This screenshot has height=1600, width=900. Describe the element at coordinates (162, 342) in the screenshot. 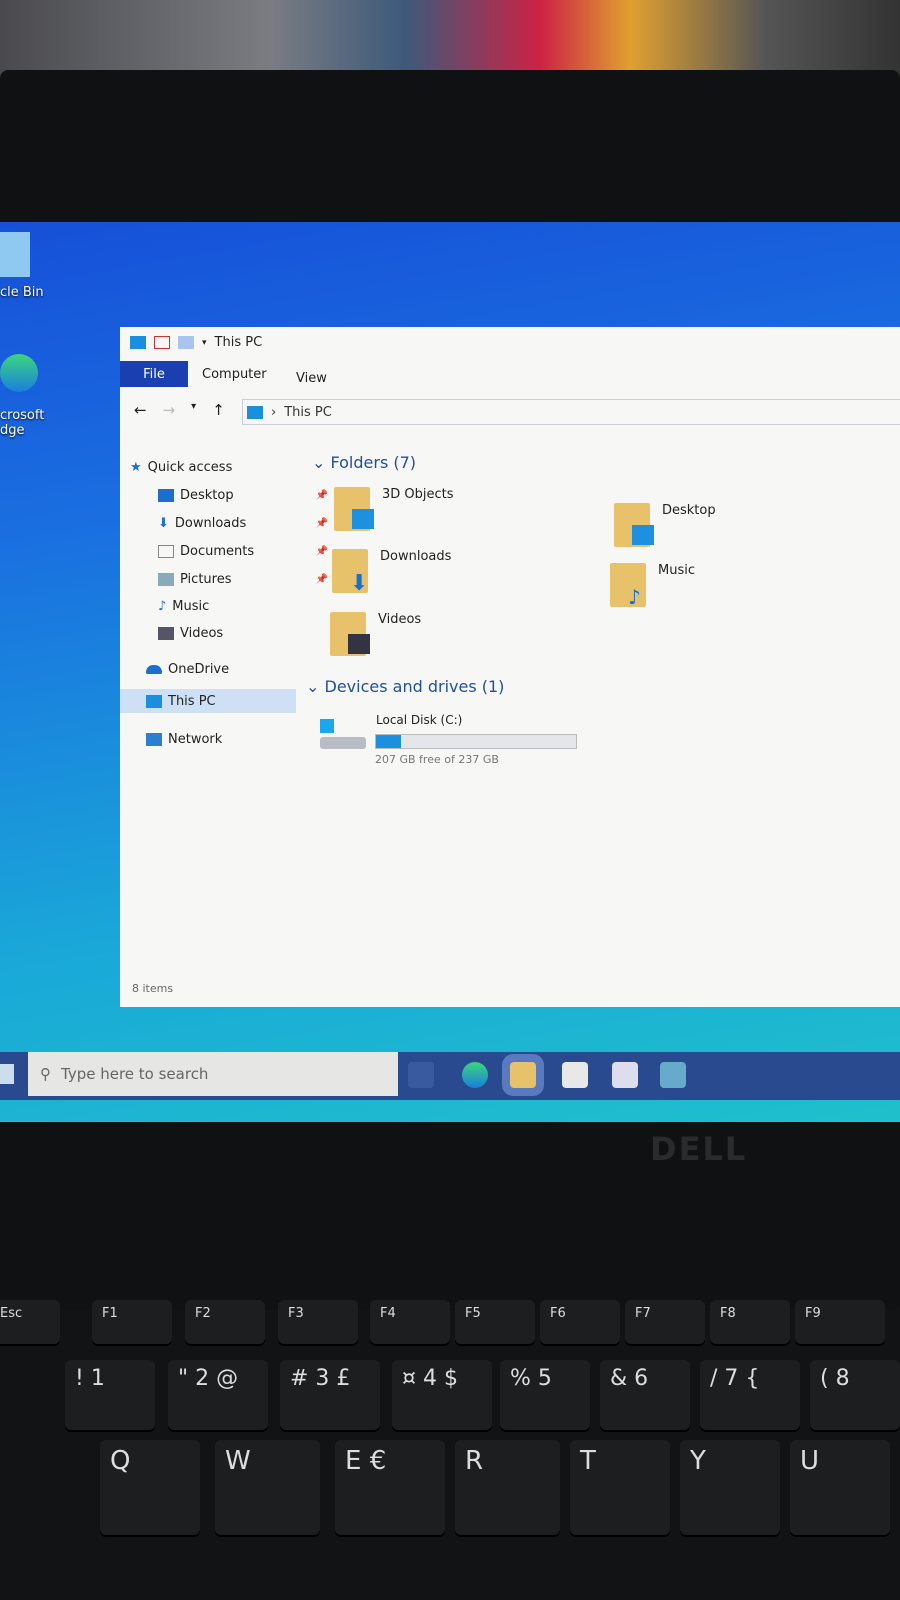

I see `properties-icon` at that location.